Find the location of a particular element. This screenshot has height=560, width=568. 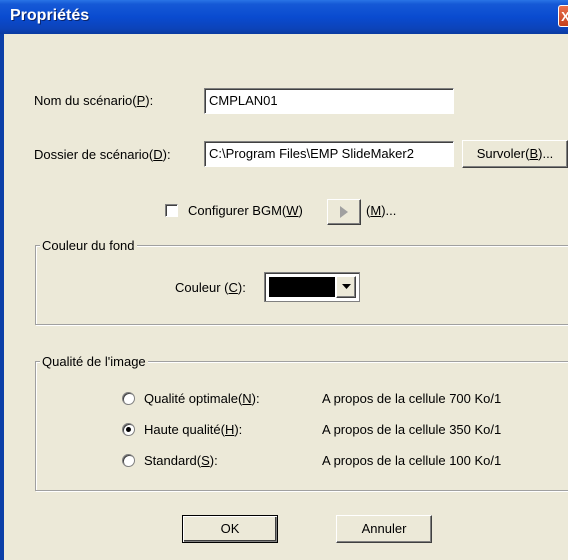

window-title: Propriétés is located at coordinates (50, 15).